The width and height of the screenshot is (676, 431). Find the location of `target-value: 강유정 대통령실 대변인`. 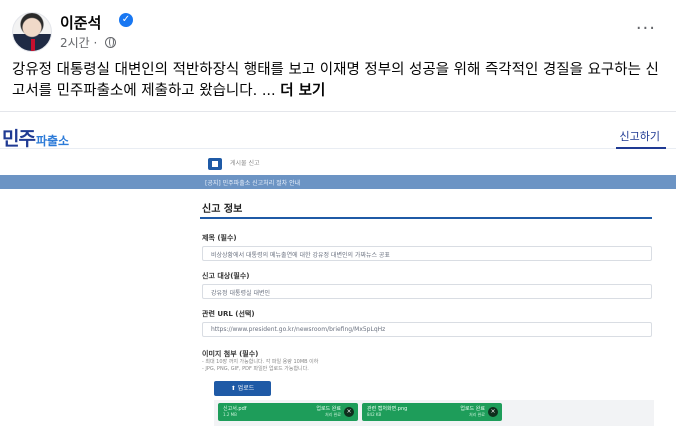

target-value: 강유정 대통령실 대변인 is located at coordinates (241, 293).